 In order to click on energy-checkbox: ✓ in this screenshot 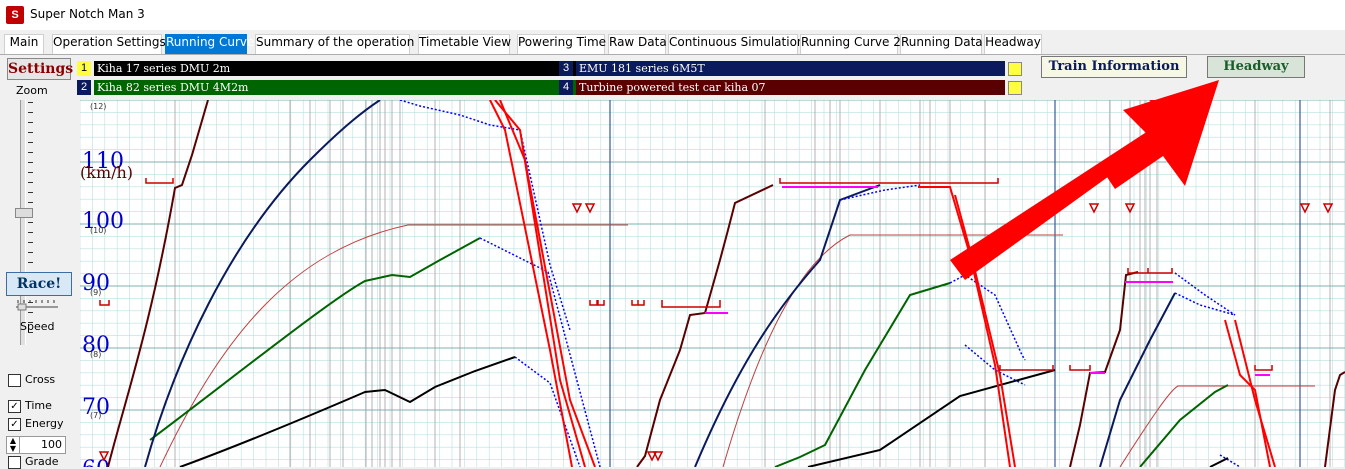, I will do `click(14, 424)`.